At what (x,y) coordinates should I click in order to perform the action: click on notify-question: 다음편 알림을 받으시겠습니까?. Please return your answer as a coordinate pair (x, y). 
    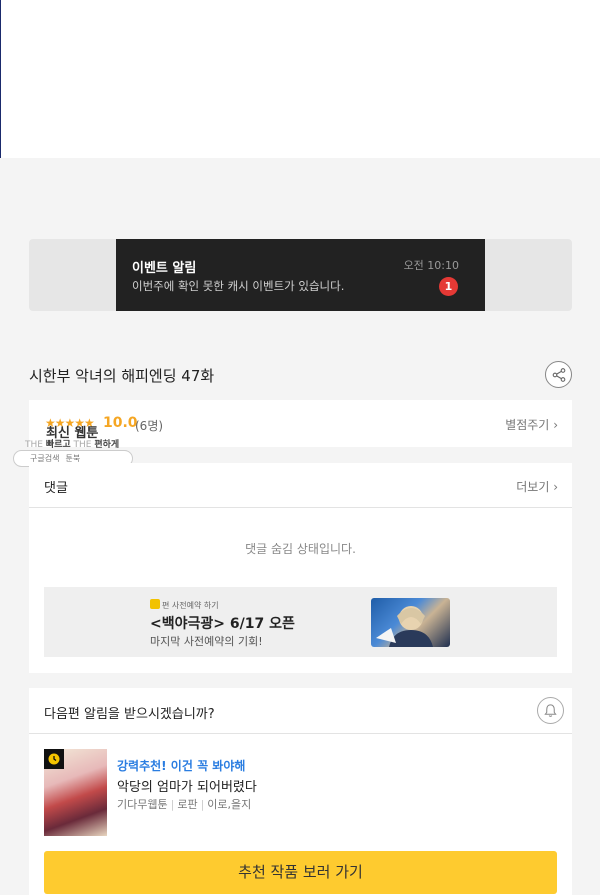
    Looking at the image, I should click on (129, 714).